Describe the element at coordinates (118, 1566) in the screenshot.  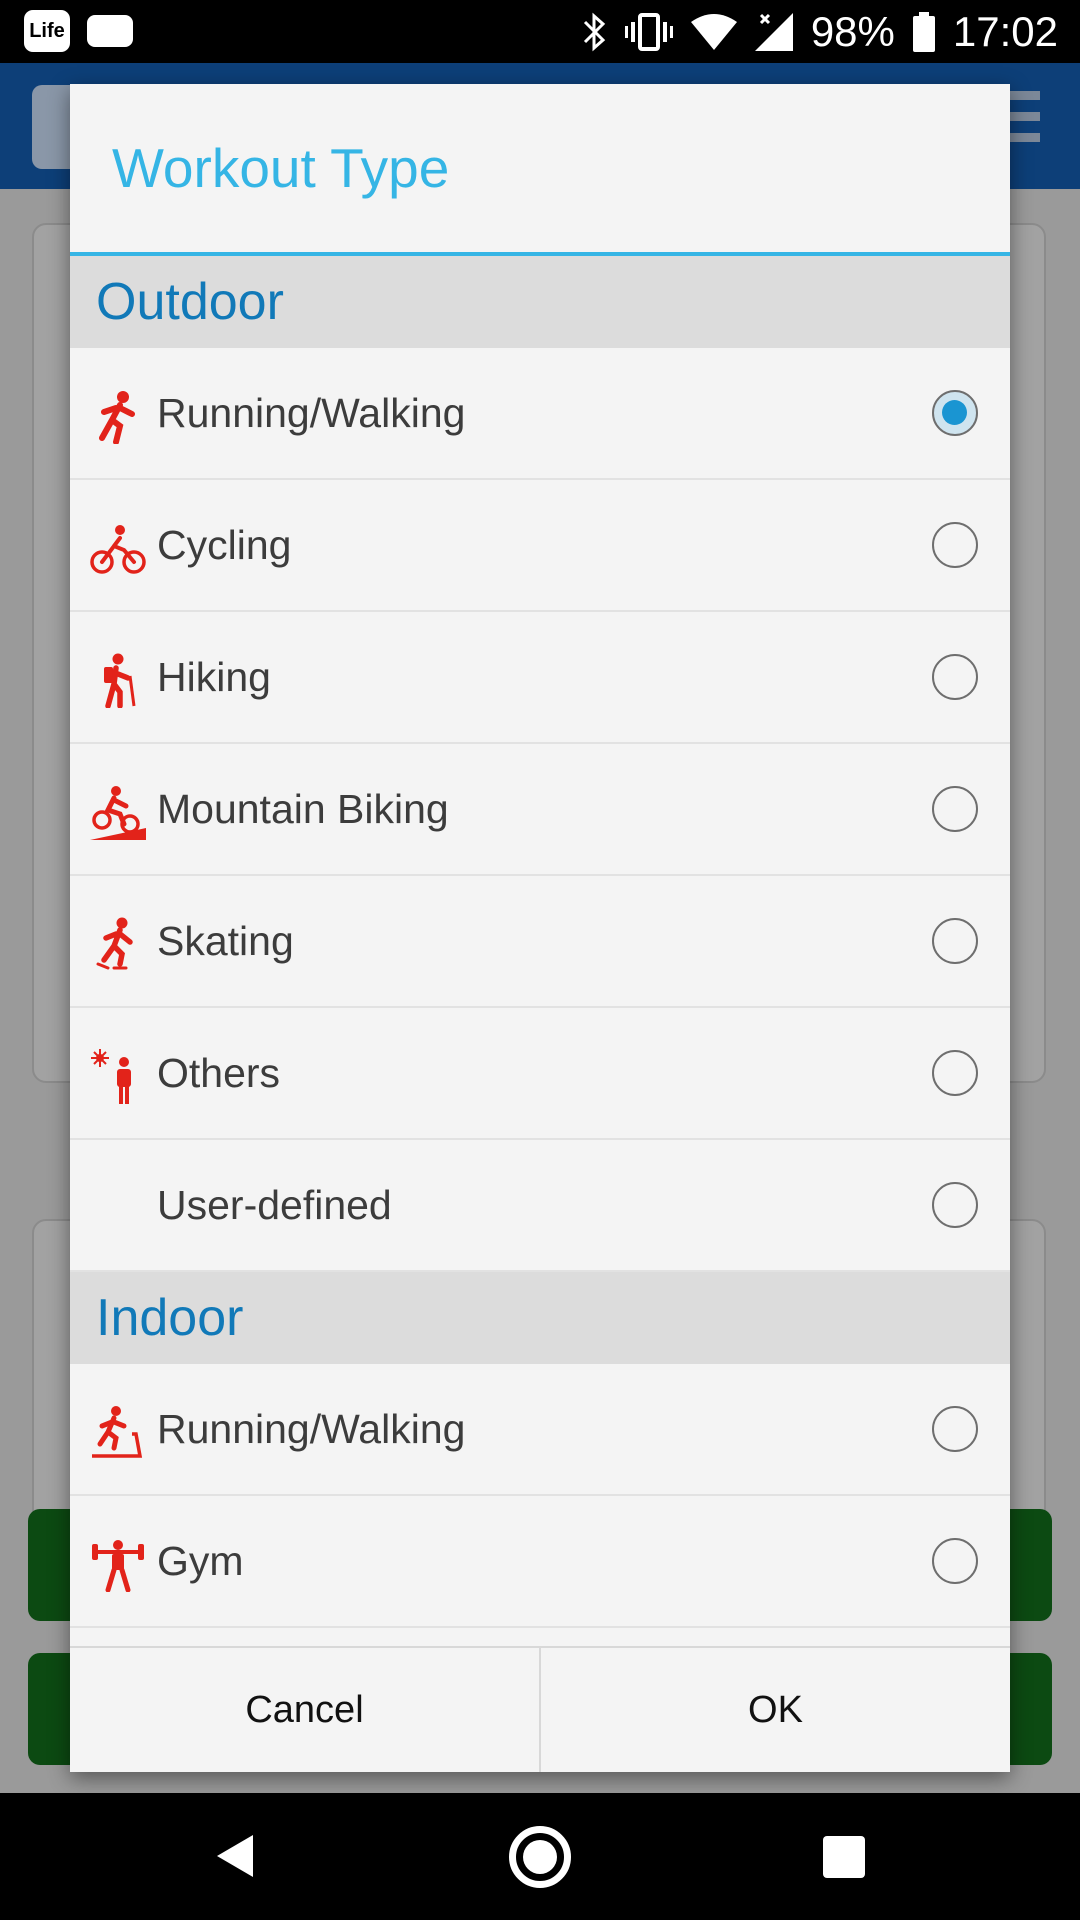
I see `weightlifting-icon` at that location.